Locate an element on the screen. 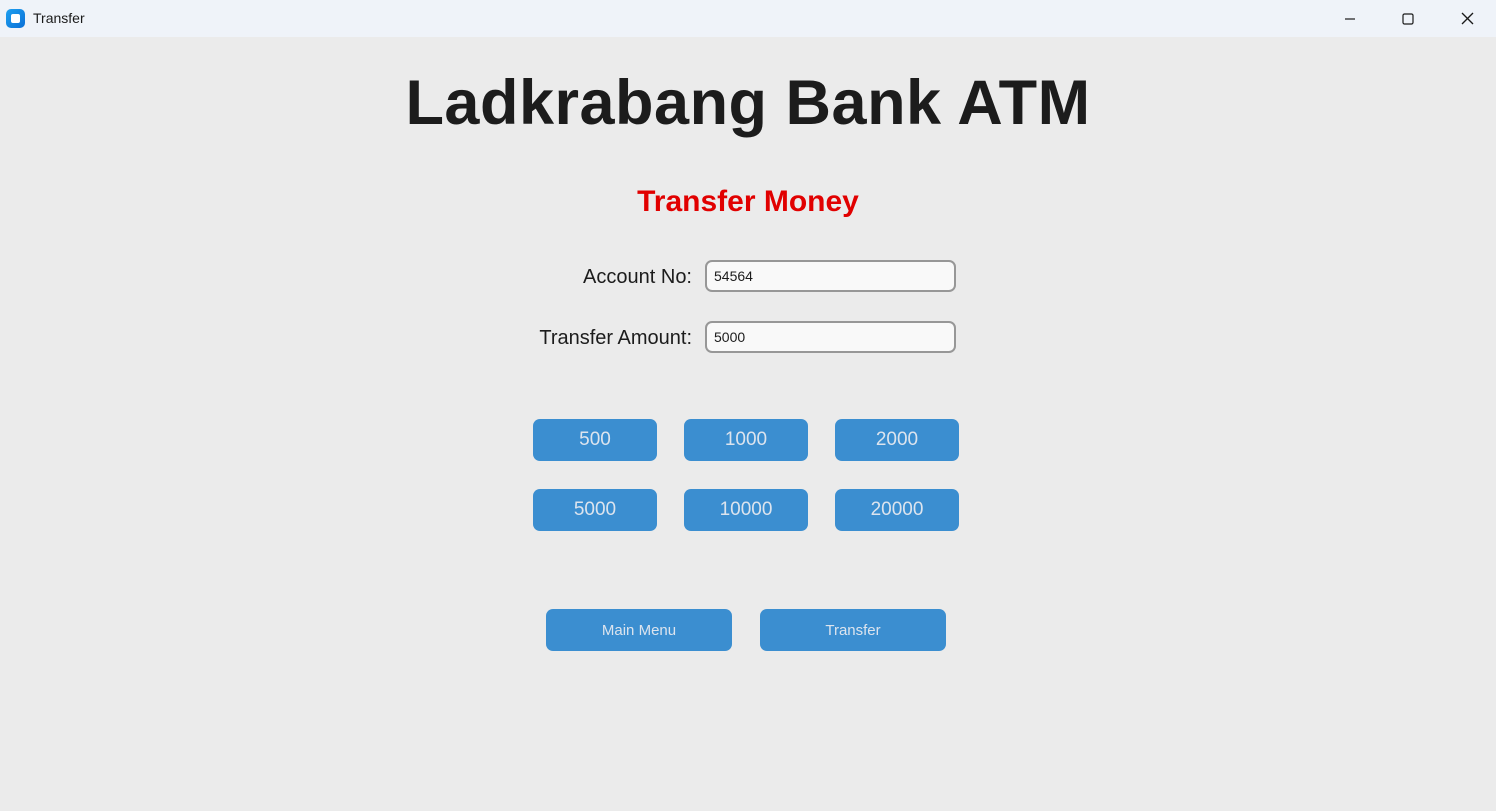 The height and width of the screenshot is (811, 1496). minimize-button is located at coordinates (1350, 18).